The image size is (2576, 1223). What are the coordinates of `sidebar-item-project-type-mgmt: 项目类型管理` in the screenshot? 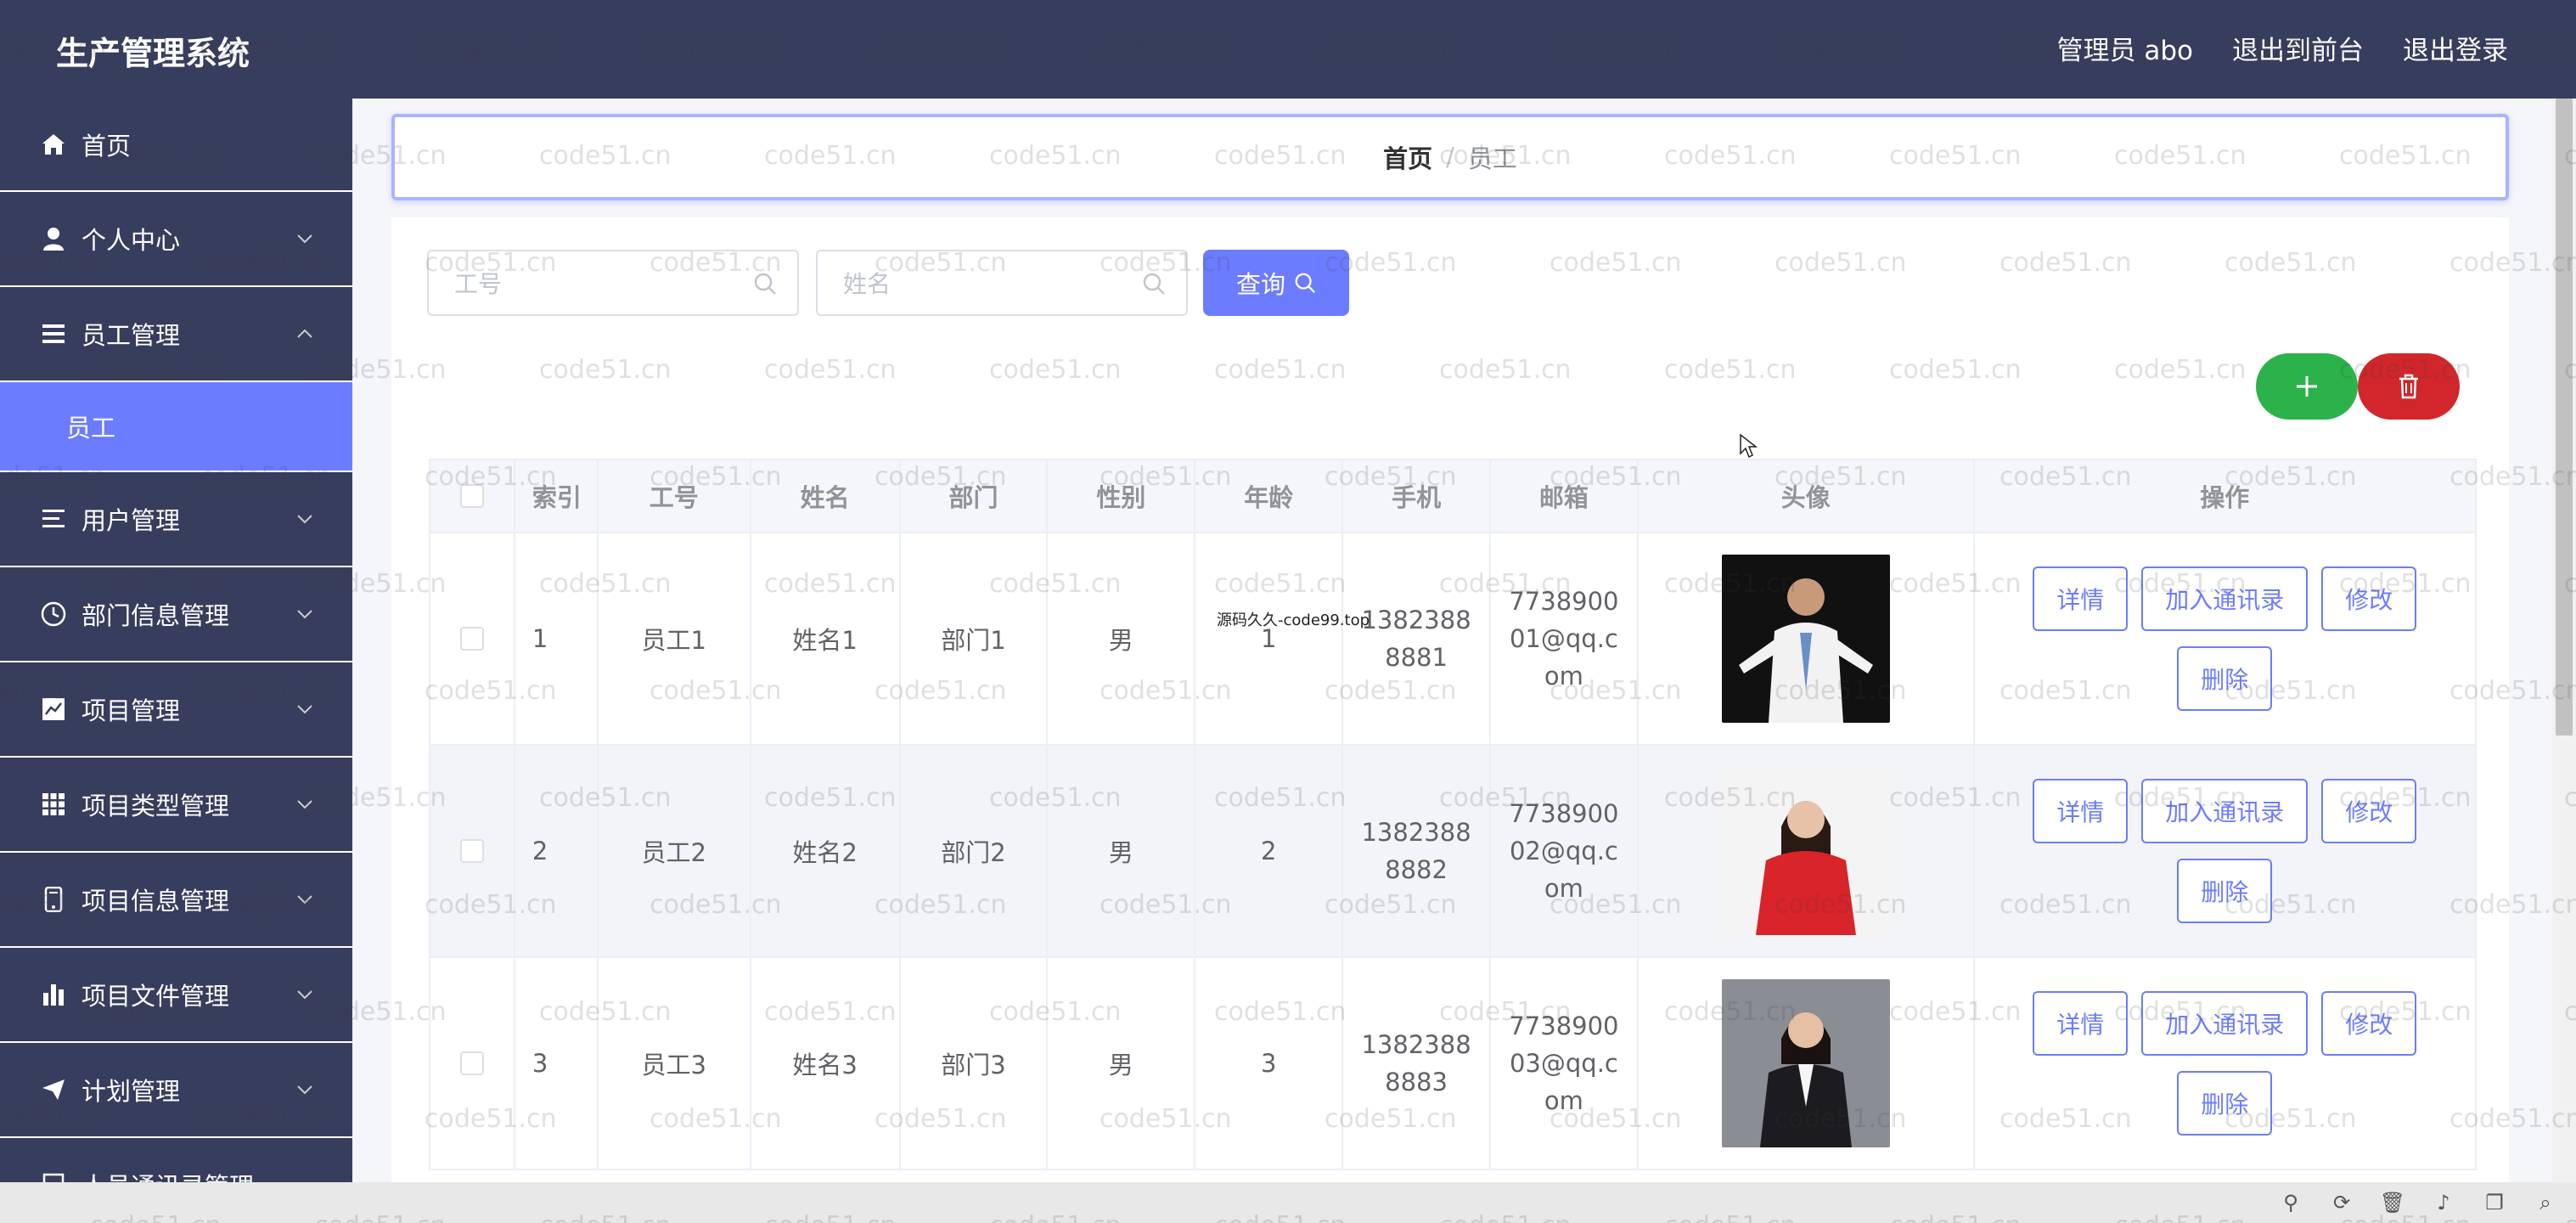 It's located at (176, 805).